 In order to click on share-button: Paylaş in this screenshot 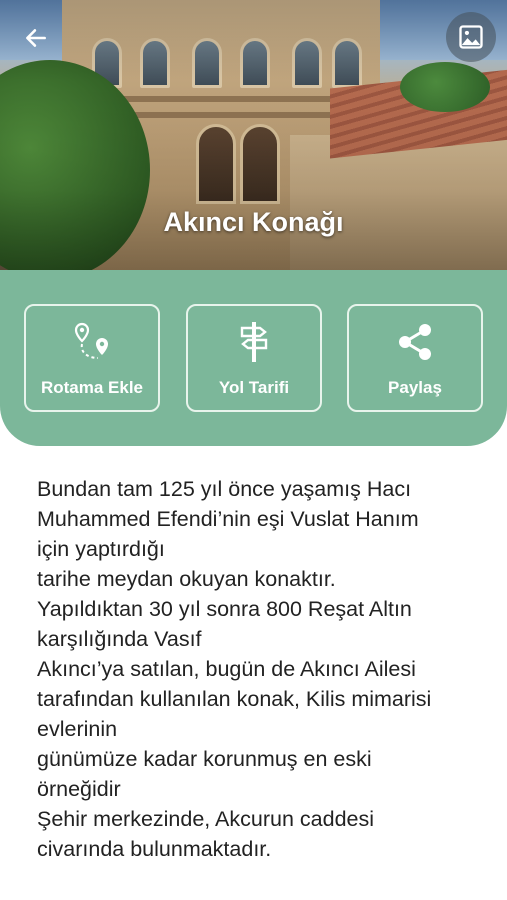, I will do `click(415, 358)`.